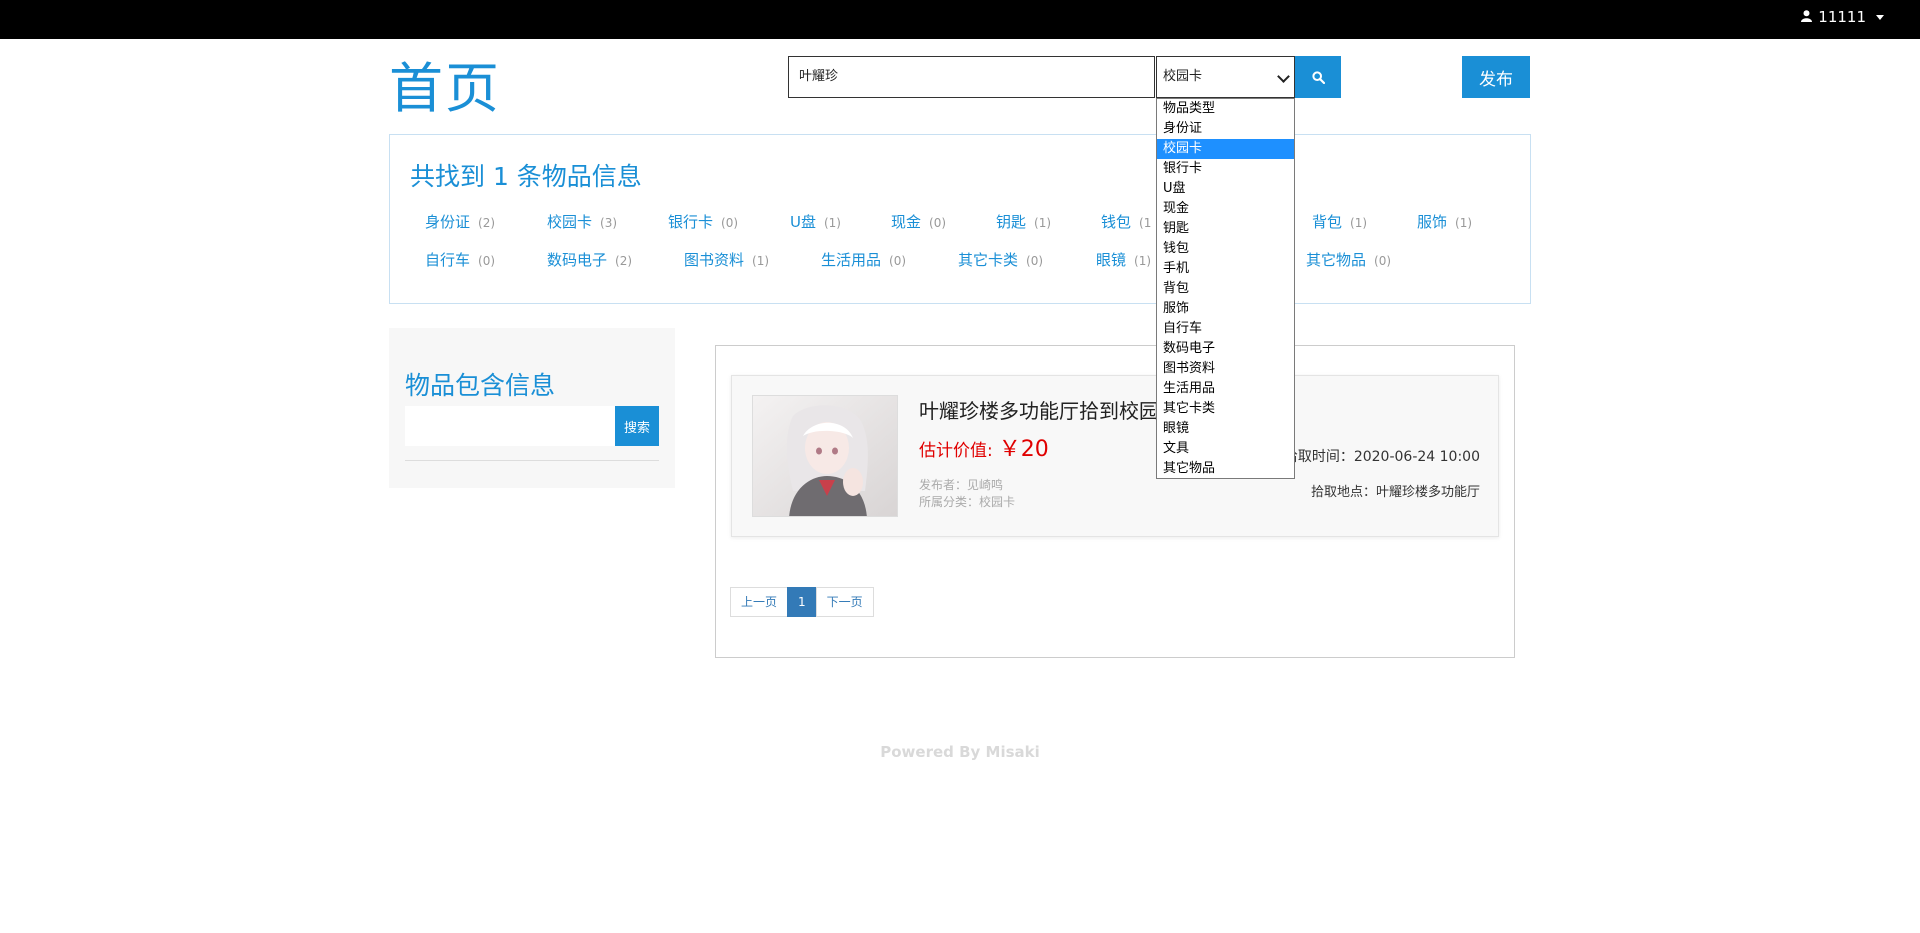 This screenshot has height=933, width=1920. Describe the element at coordinates (961, 485) in the screenshot. I see `item-publisher: 发布者：见崎鸣` at that location.